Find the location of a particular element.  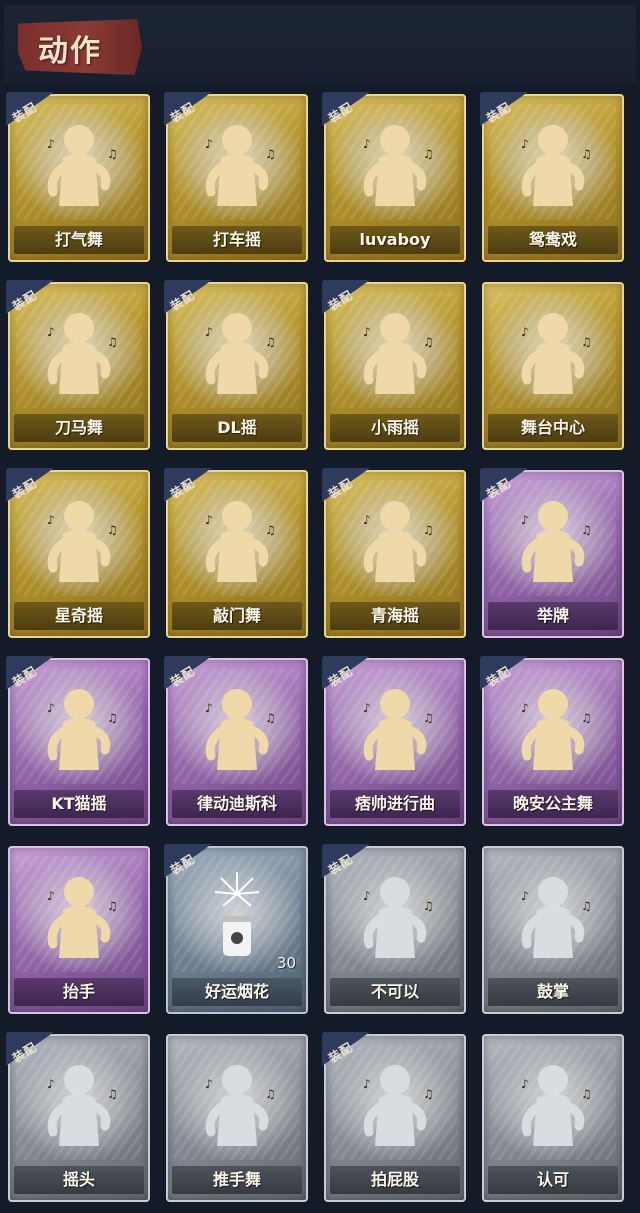

card-label: 小雨摇 is located at coordinates (394, 427).